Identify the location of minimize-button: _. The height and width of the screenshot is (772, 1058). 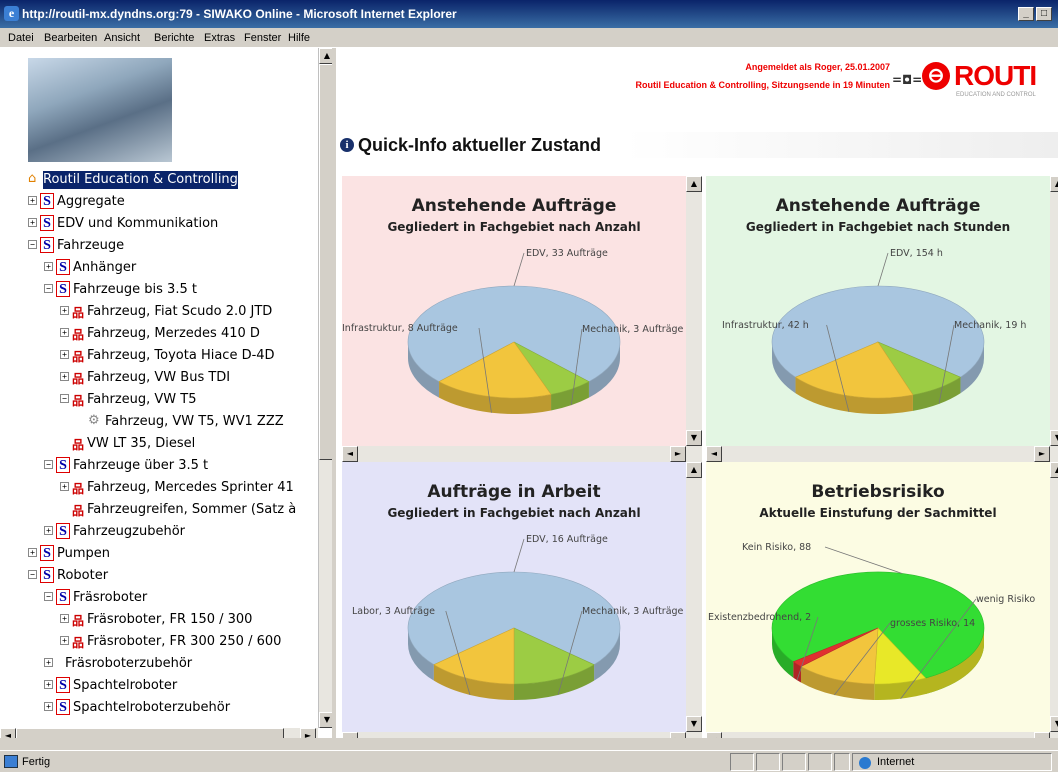
(1026, 14).